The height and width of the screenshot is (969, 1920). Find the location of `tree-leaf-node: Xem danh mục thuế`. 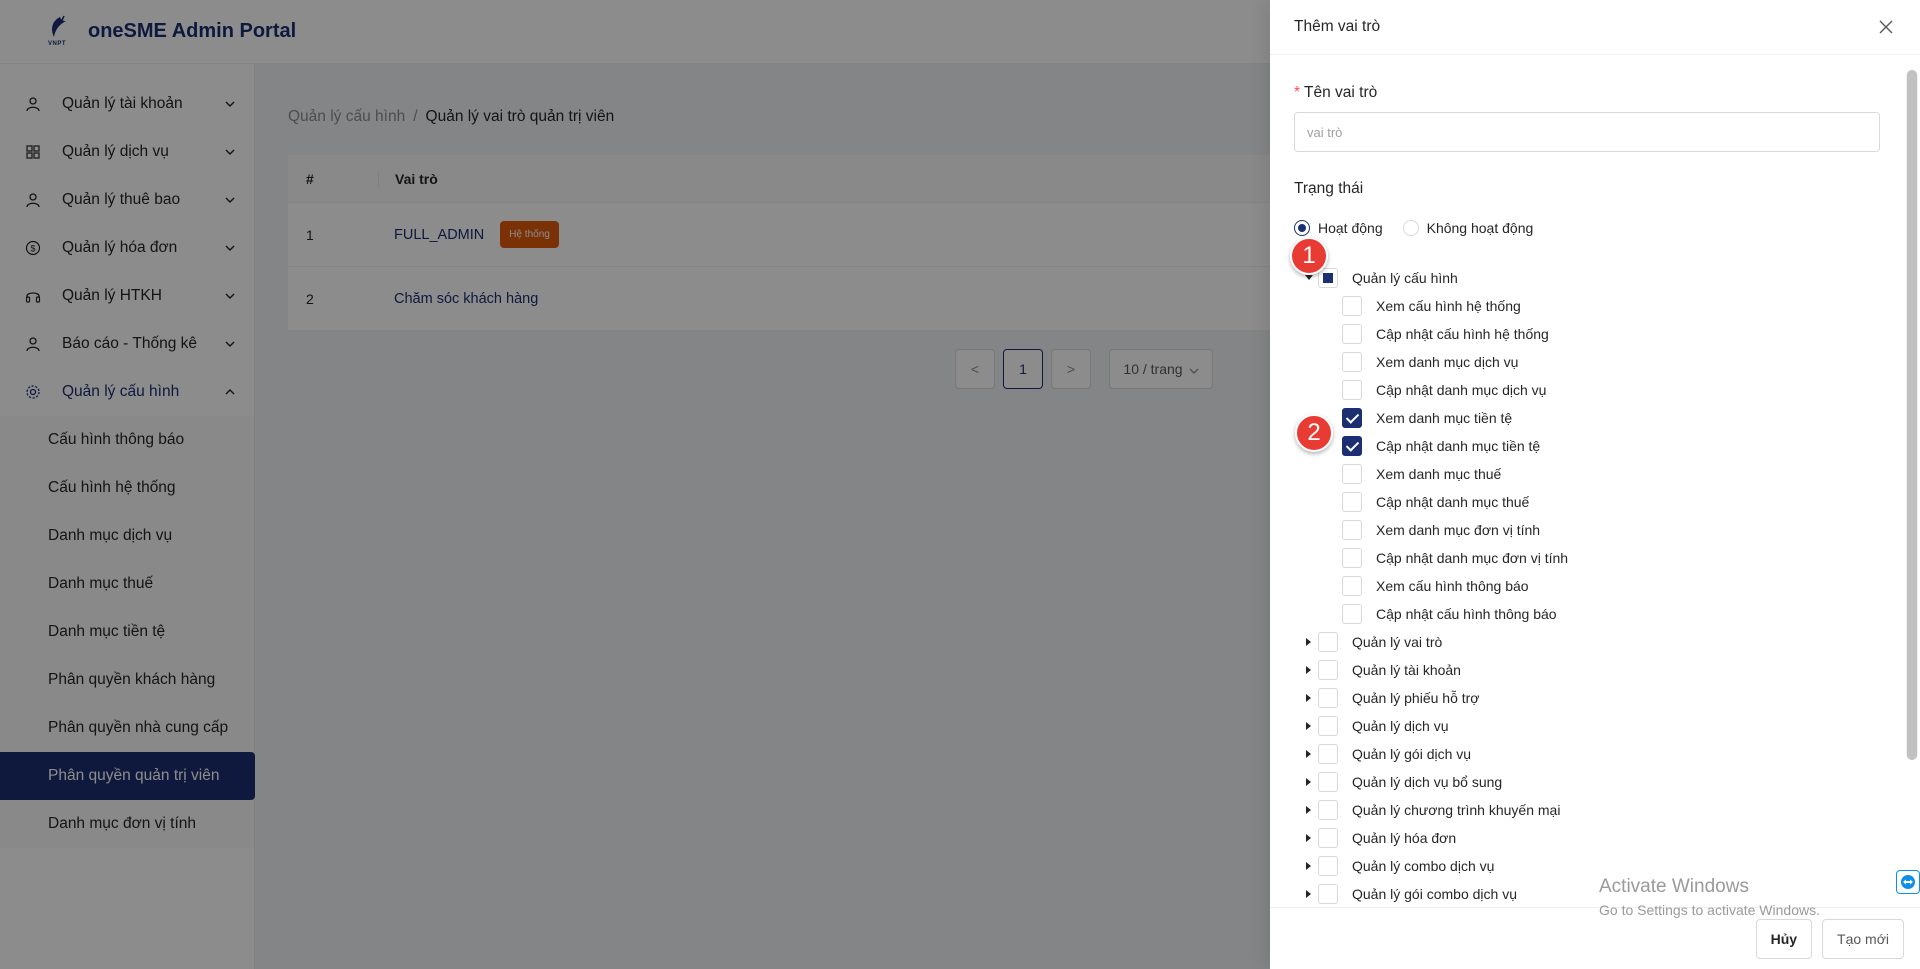

tree-leaf-node: Xem danh mục thuế is located at coordinates (1580, 474).